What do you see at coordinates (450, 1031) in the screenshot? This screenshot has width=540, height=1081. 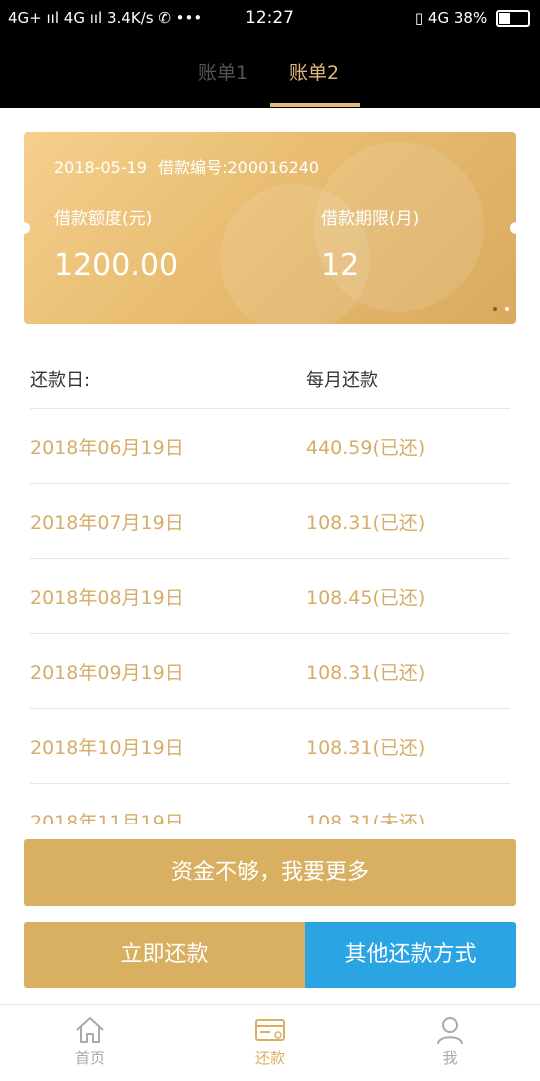 I see `user-icon` at bounding box center [450, 1031].